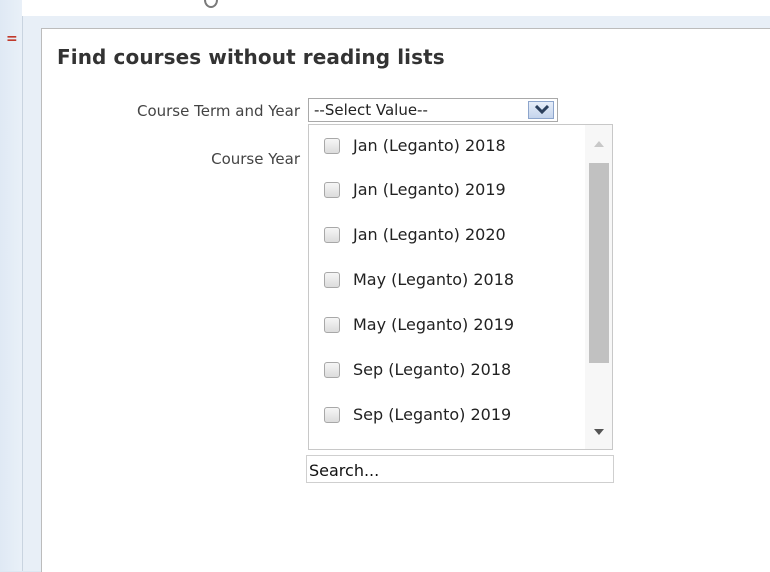  I want to click on red-marker-icon: =, so click(12, 39).